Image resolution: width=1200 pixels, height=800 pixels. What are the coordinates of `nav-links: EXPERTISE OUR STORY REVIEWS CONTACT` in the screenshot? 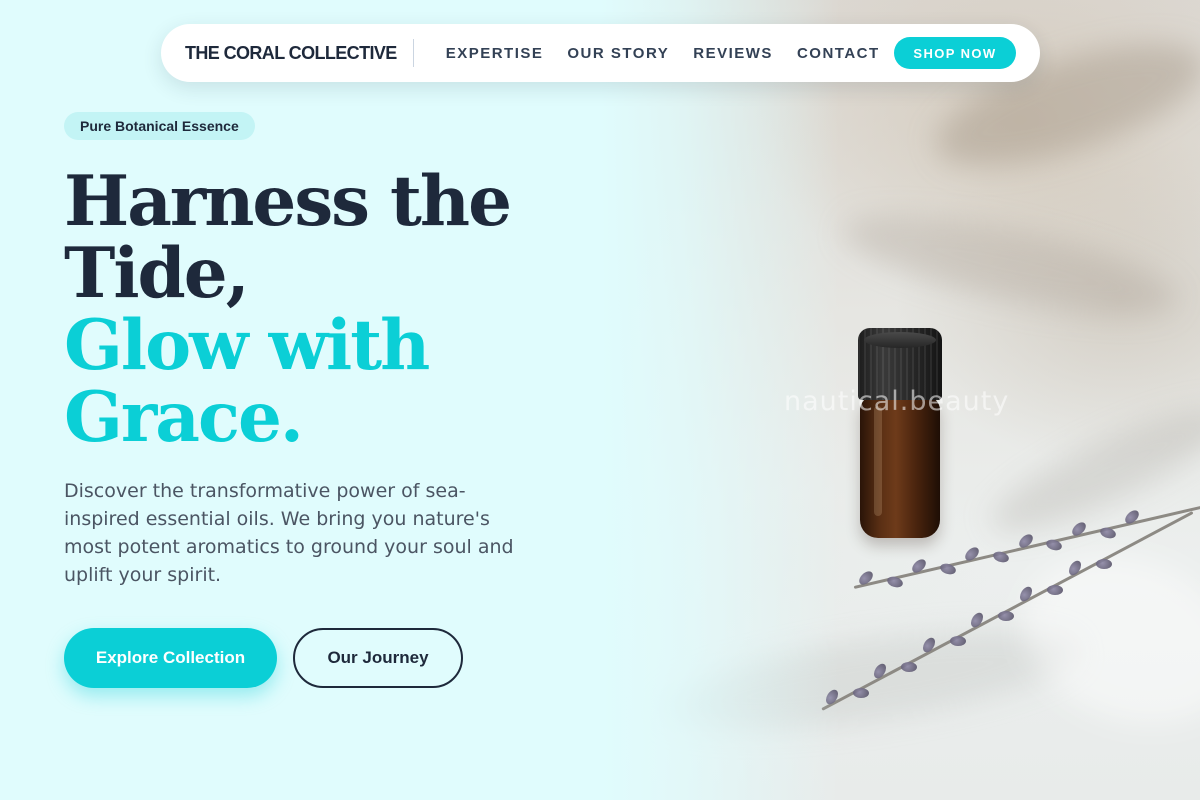 It's located at (663, 53).